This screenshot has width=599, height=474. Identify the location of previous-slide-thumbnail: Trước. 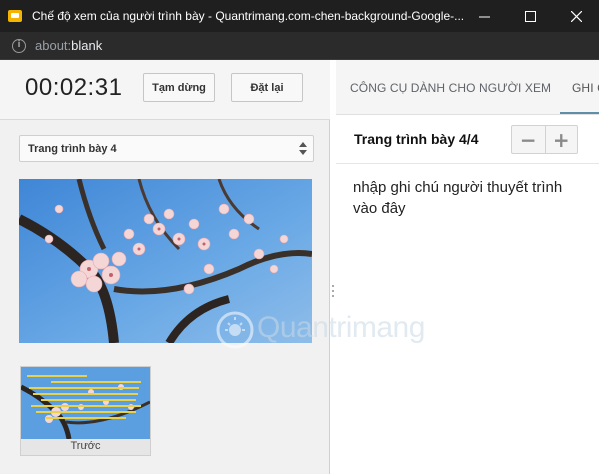
(85, 411).